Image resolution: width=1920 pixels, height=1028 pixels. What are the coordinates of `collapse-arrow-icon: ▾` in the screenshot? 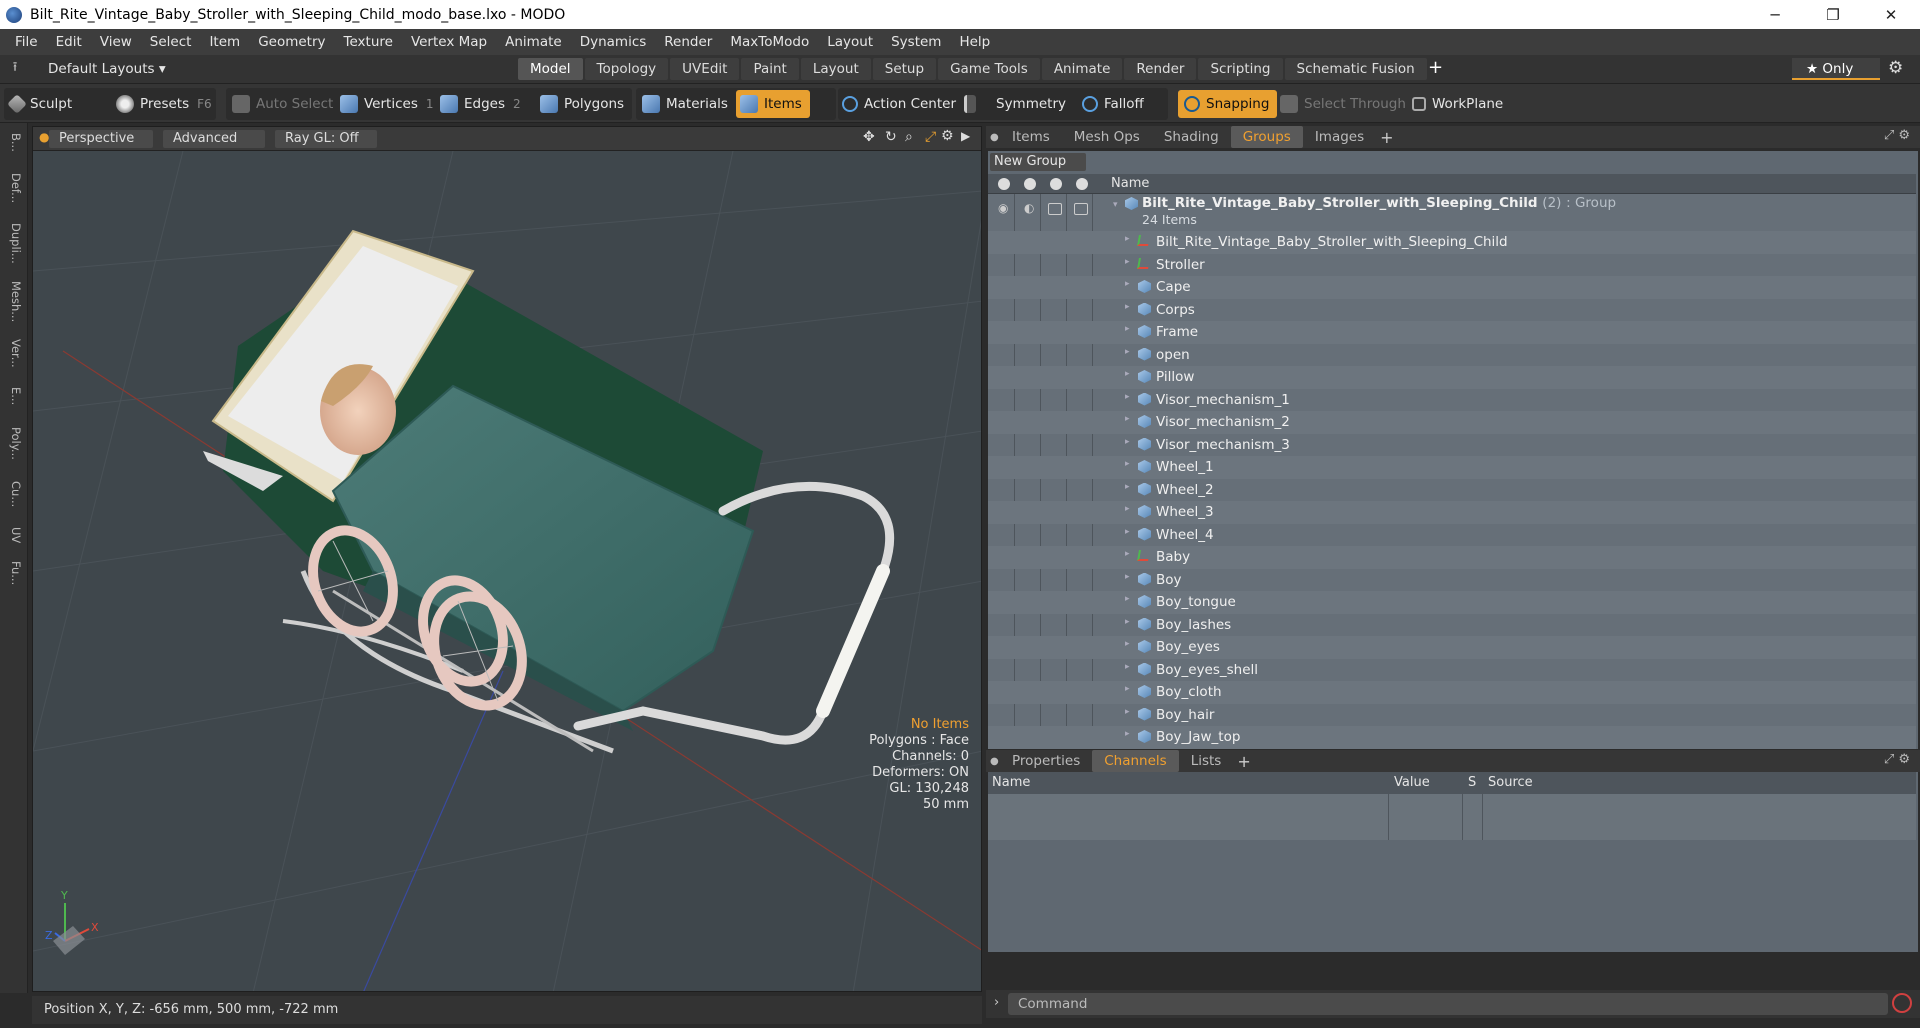 It's located at (1115, 205).